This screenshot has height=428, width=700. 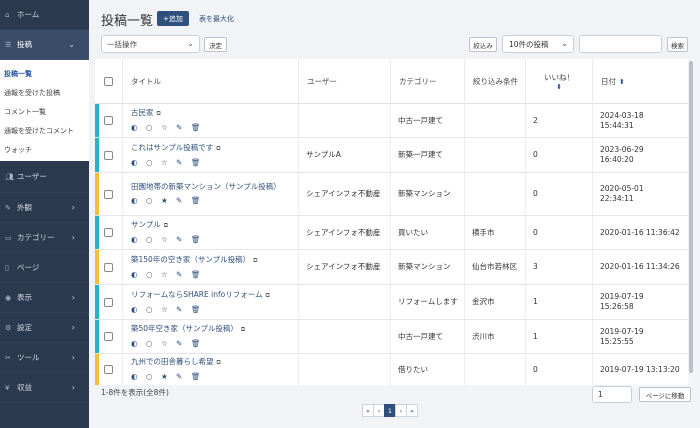 I want to click on sidebar-item-posts: ☰ 投稿 ⌄, so click(x=44, y=45).